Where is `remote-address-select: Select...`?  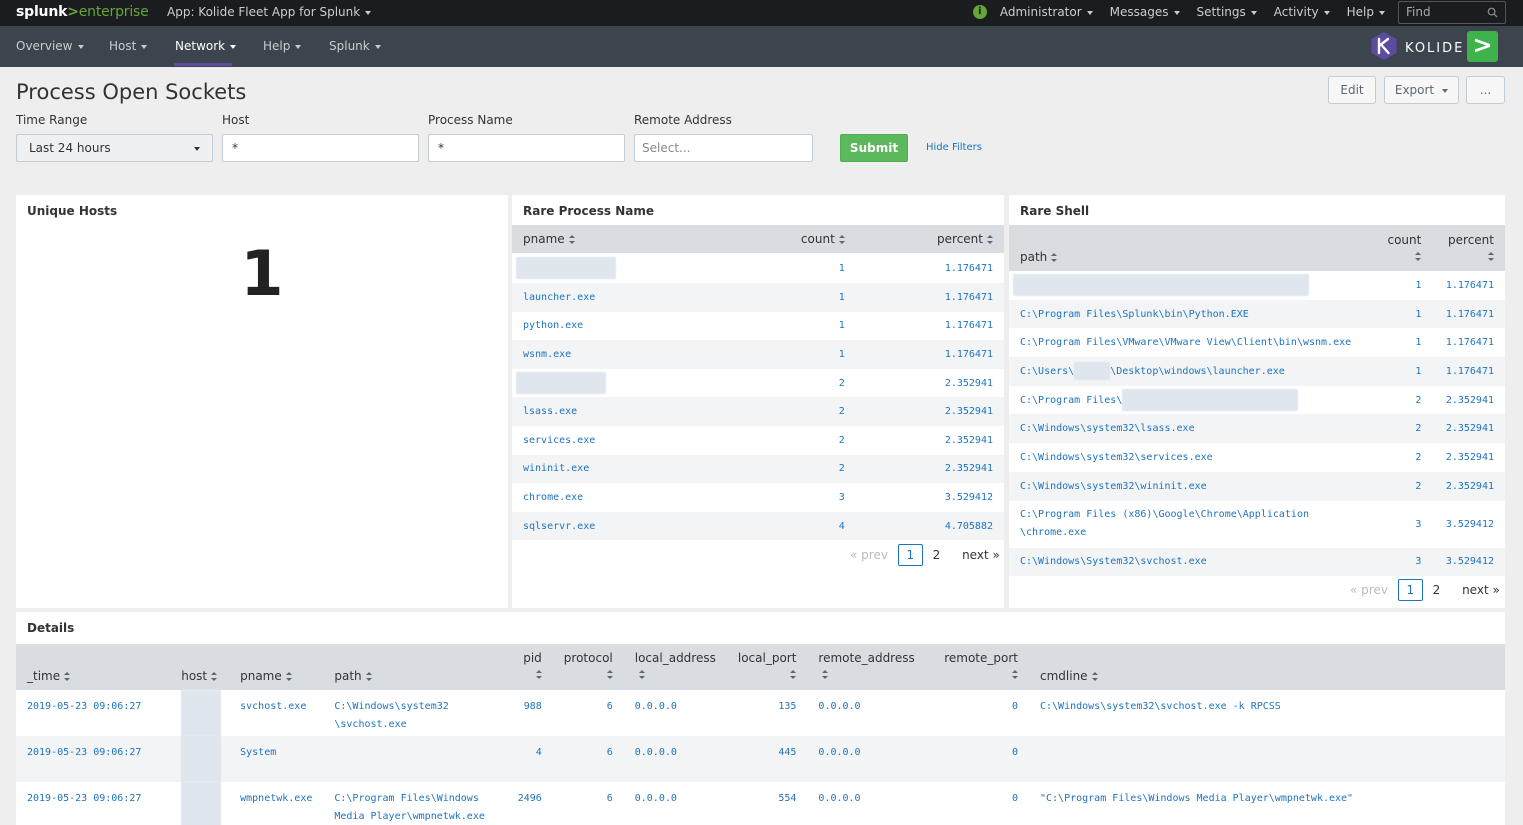 remote-address-select: Select... is located at coordinates (723, 148).